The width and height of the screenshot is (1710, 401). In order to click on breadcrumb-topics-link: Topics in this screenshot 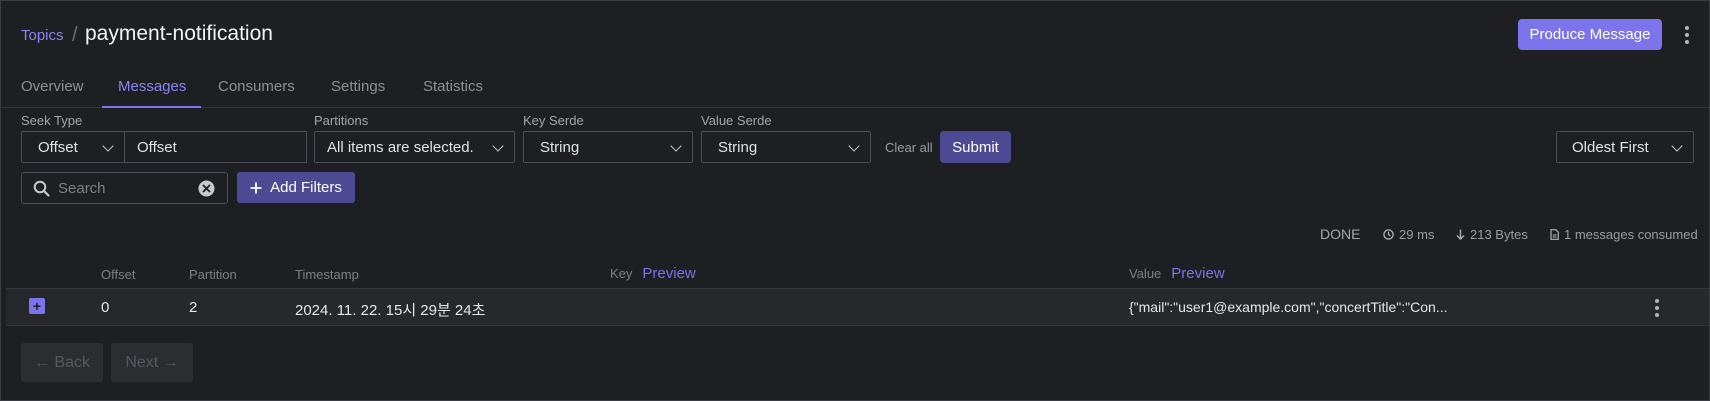, I will do `click(42, 35)`.